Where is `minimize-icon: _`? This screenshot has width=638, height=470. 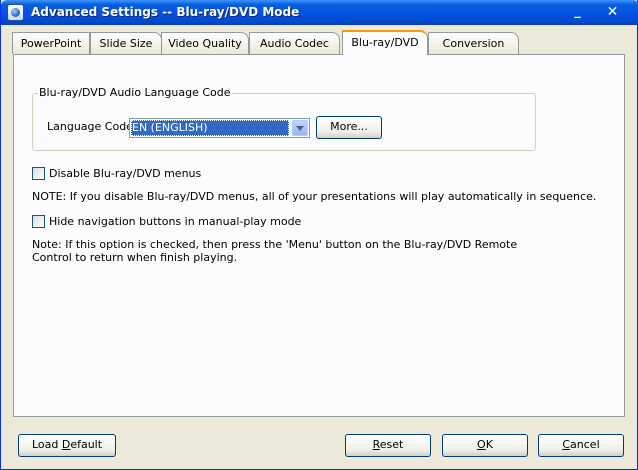 minimize-icon: _ is located at coordinates (577, 11).